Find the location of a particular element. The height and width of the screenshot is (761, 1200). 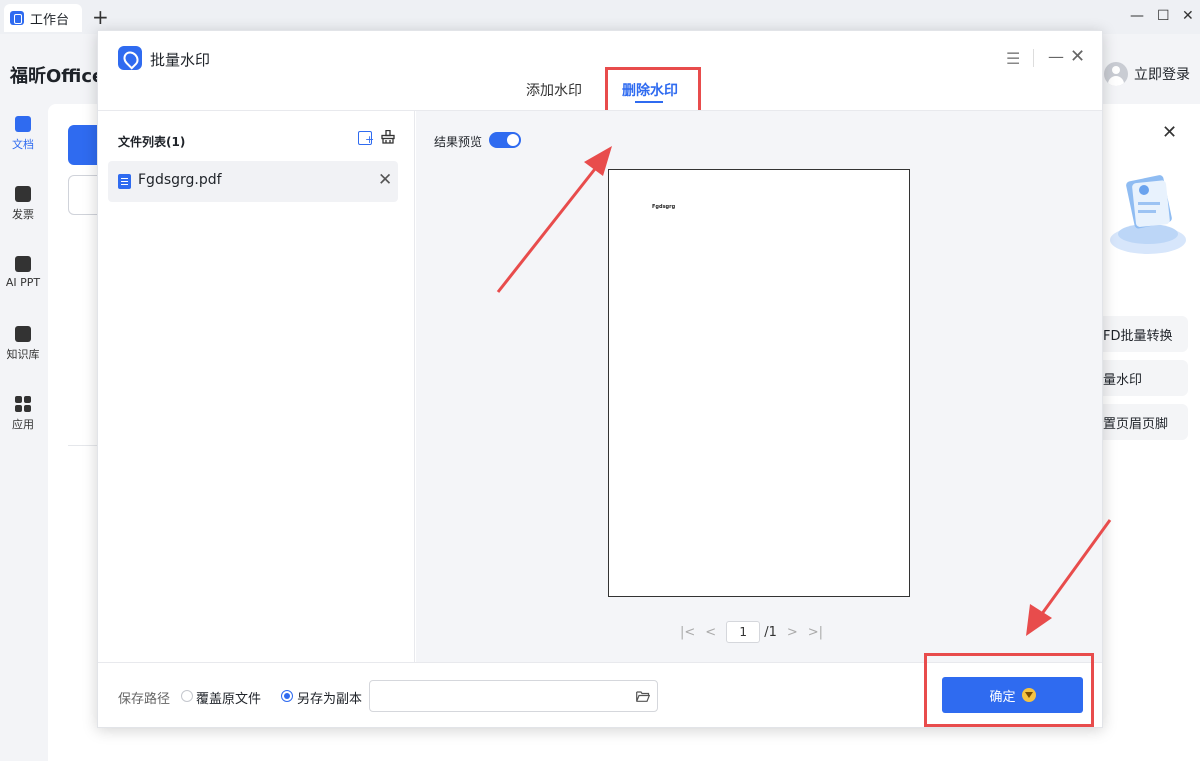

workbench-tab: 工作台 is located at coordinates (43, 18).